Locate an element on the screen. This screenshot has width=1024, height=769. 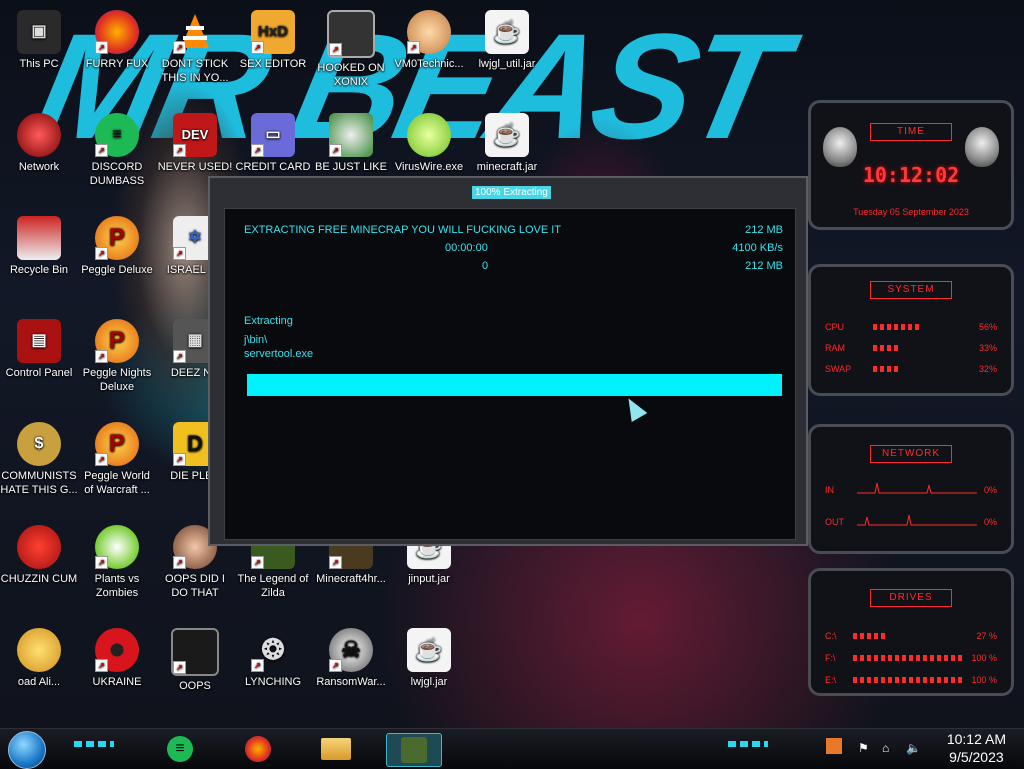
desktop-icon-recycle-bin: Recycle Bin is located at coordinates (39, 246).